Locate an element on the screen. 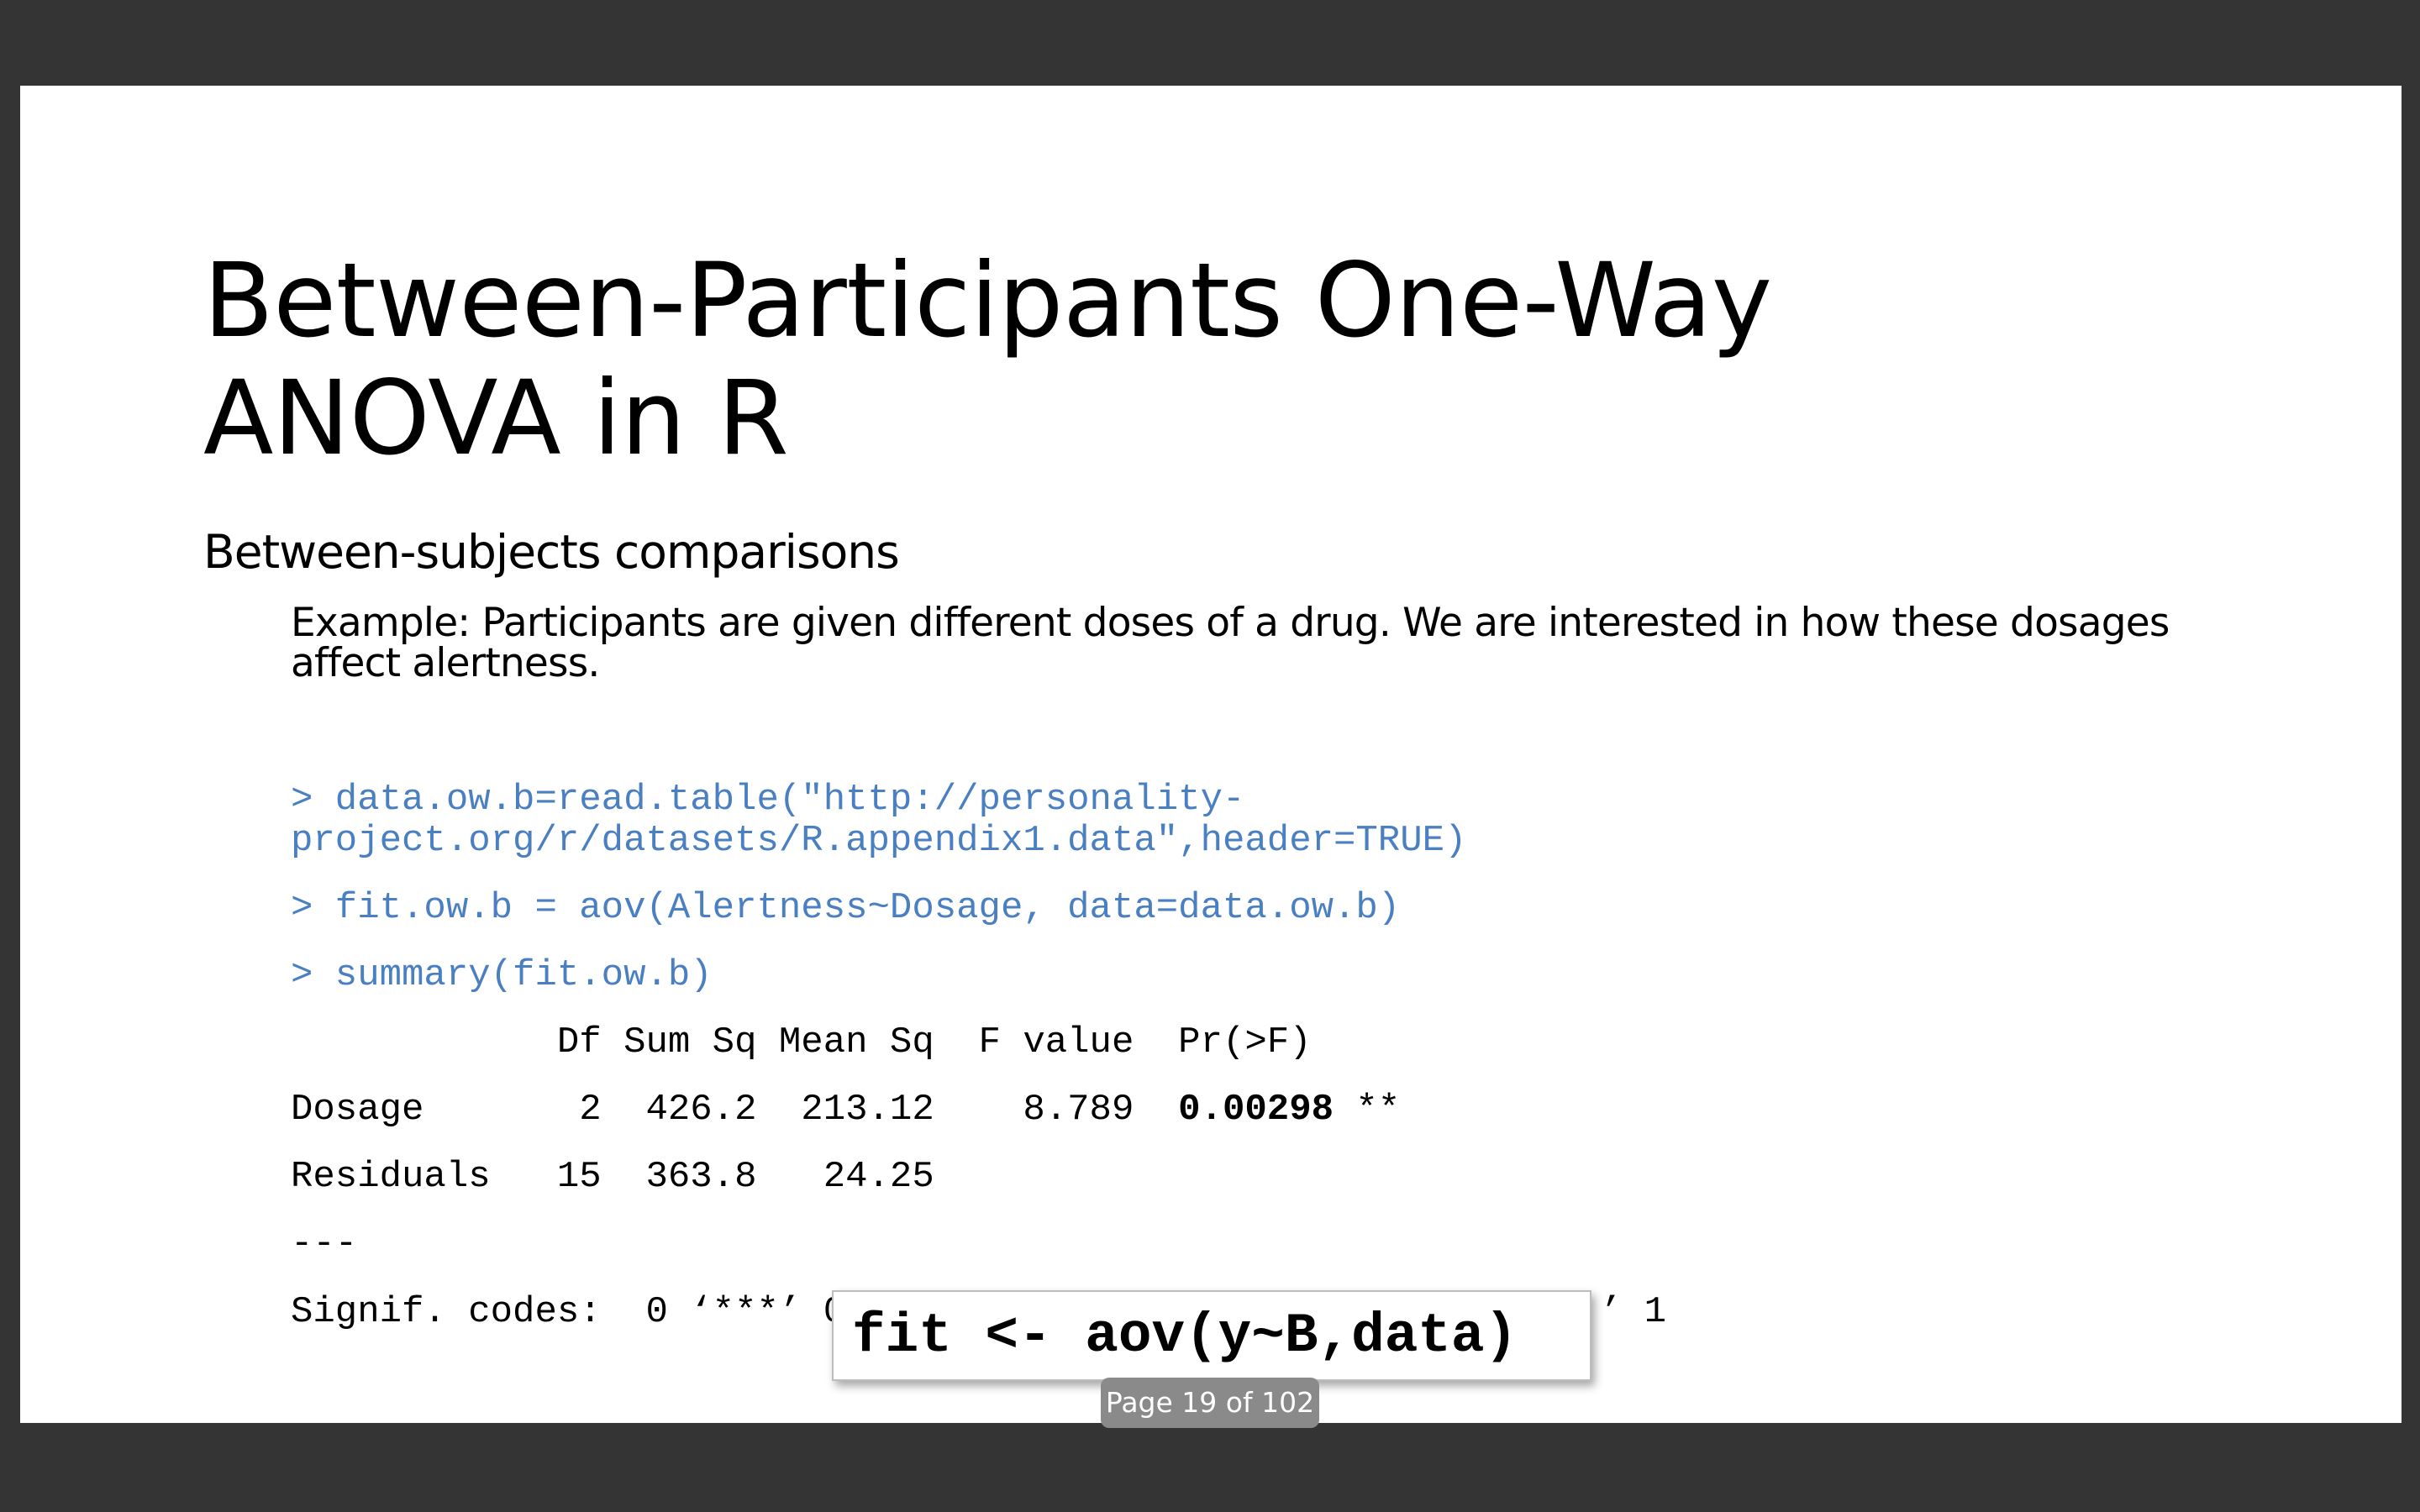 The image size is (2420, 1512). anova-dosage-p-value: 0.00298 is located at coordinates (1256, 1110).